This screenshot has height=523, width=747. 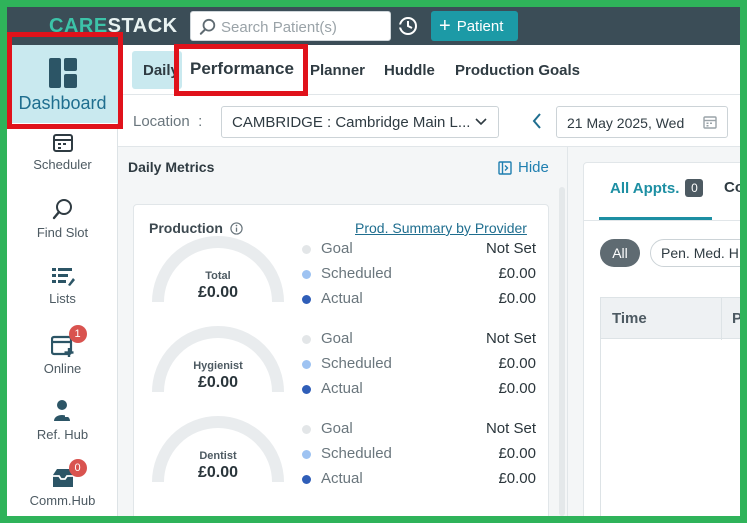 What do you see at coordinates (218, 276) in the screenshot?
I see `gauge-label: Total` at bounding box center [218, 276].